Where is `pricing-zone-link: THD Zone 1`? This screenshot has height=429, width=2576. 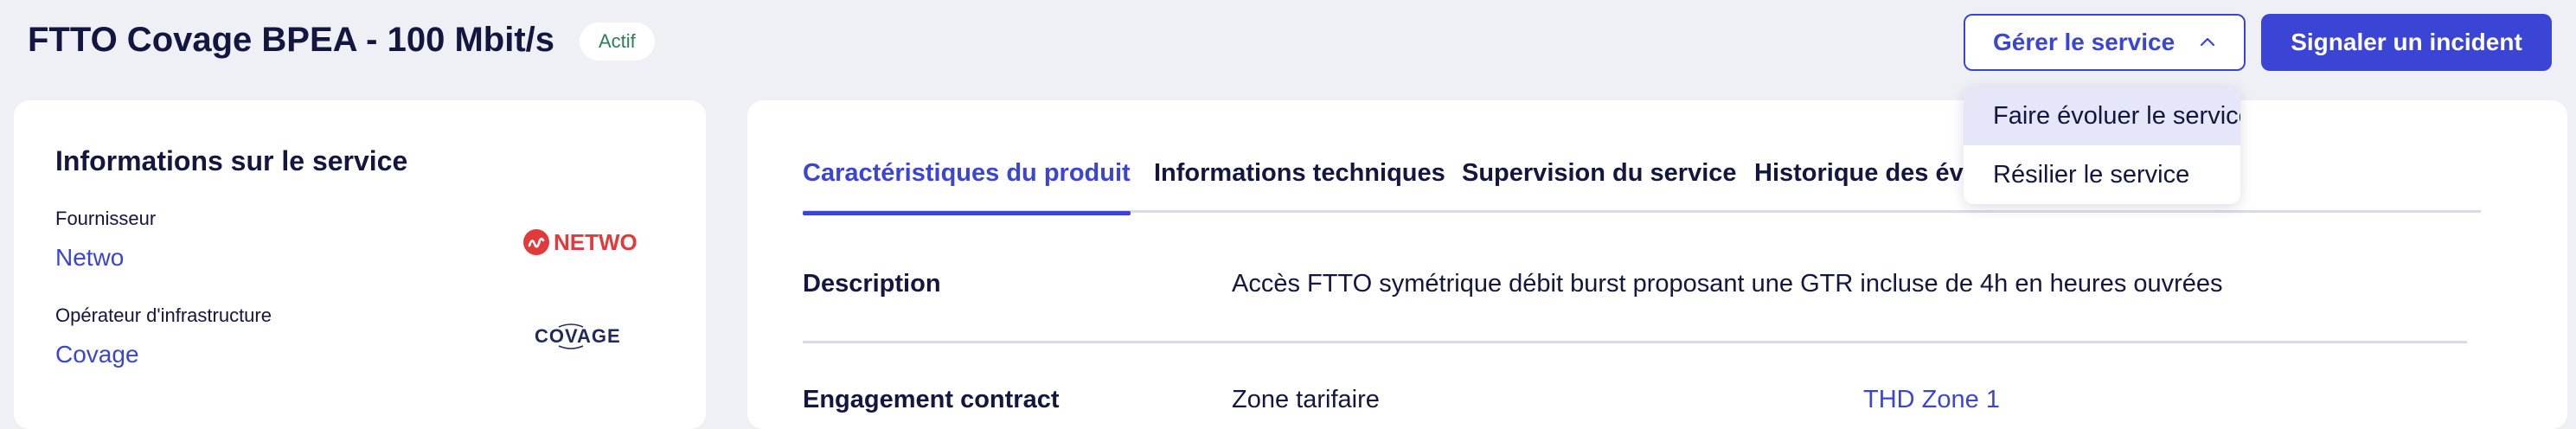 pricing-zone-link: THD Zone 1 is located at coordinates (1931, 400).